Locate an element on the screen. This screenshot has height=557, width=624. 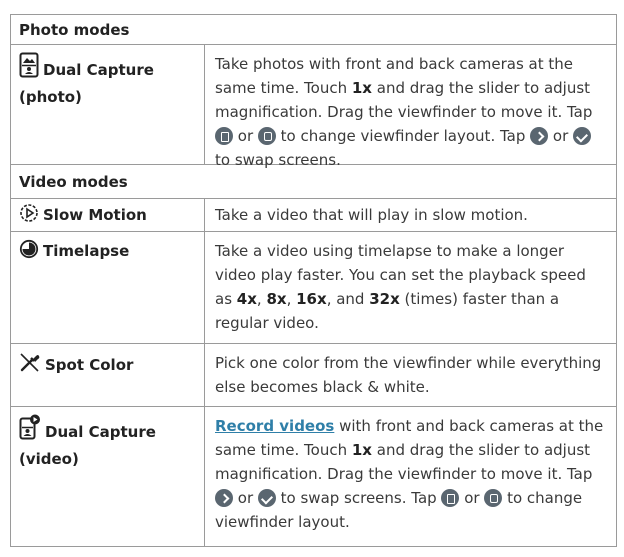
mode-name-cell: Dual Capture (photo) is located at coordinates (108, 104).